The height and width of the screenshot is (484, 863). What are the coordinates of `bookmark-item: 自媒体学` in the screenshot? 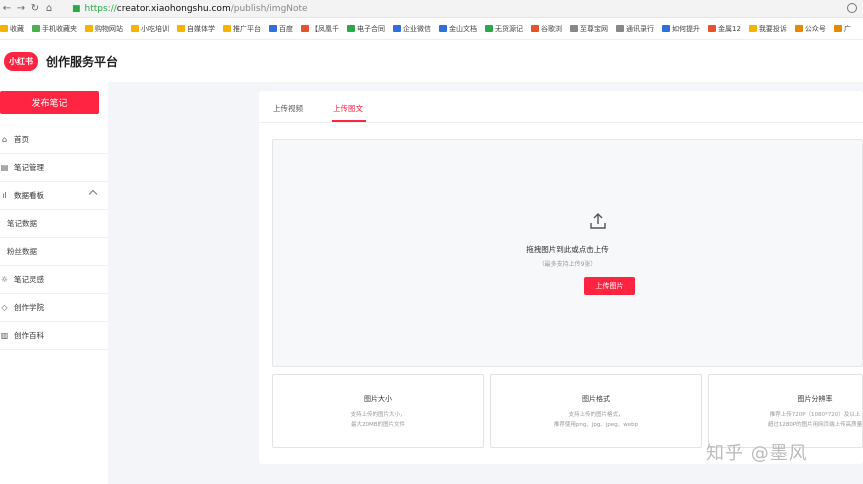 It's located at (196, 29).